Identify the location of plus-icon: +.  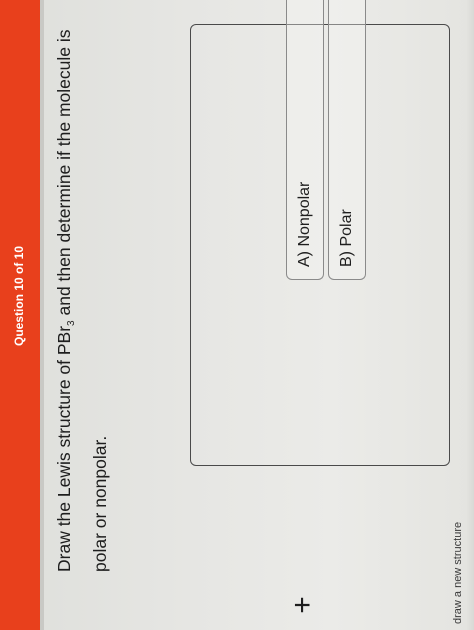
(302, 605).